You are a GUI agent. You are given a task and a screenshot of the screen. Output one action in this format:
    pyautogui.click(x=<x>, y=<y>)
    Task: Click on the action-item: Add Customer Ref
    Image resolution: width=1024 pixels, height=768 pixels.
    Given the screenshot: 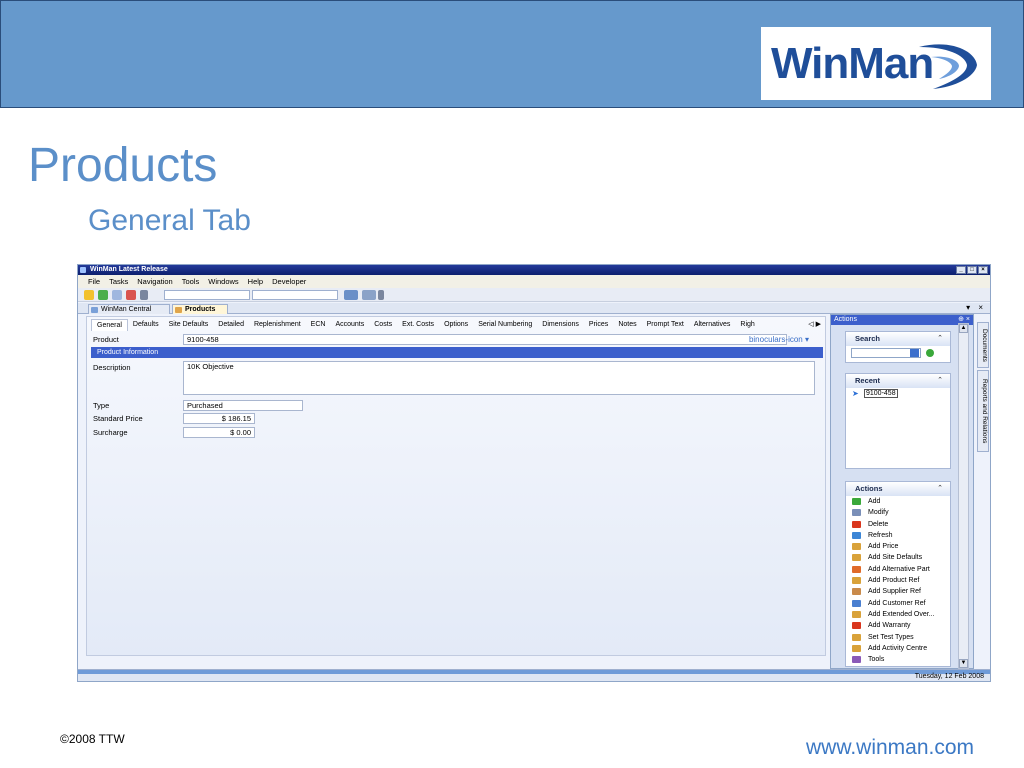 What is the action you would take?
    pyautogui.click(x=898, y=603)
    